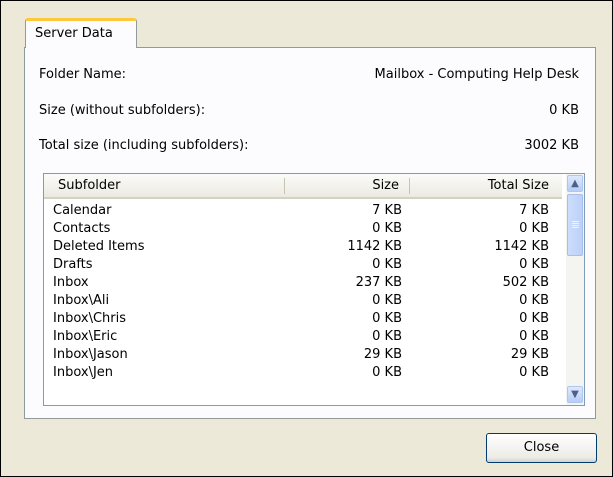 Image resolution: width=613 pixels, height=477 pixels. I want to click on row-size: 29 KB, so click(382, 354).